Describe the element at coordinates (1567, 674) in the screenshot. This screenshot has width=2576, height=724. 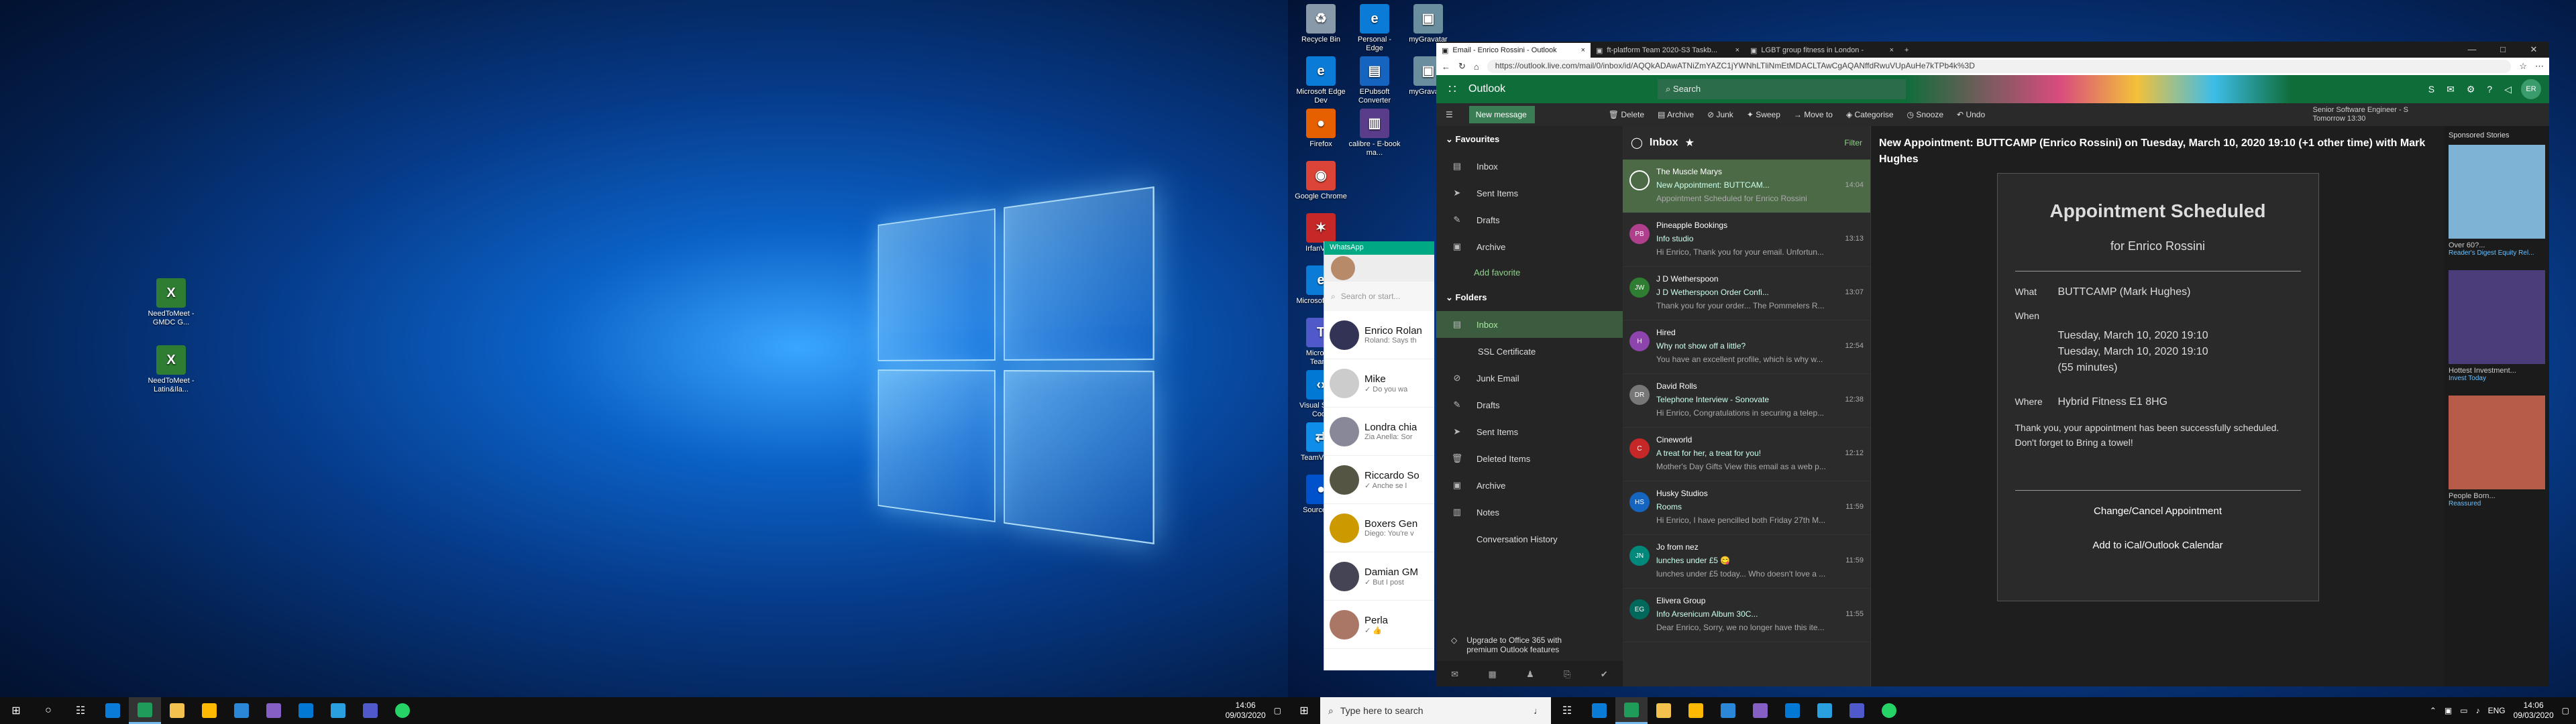
I see `attachment-icon: ⎘` at that location.